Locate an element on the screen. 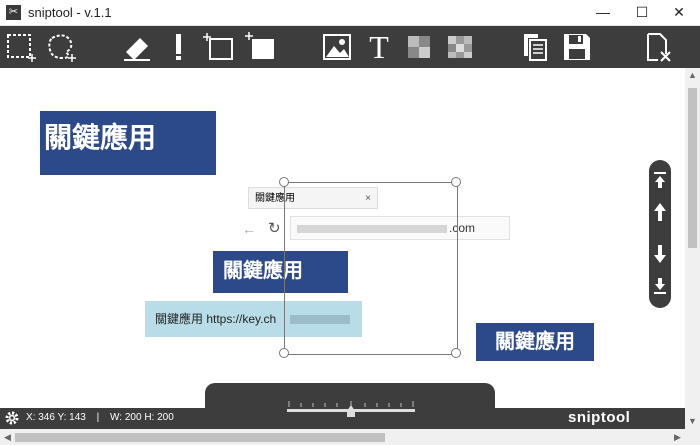  app-logo-icon: ✂ is located at coordinates (13, 12).